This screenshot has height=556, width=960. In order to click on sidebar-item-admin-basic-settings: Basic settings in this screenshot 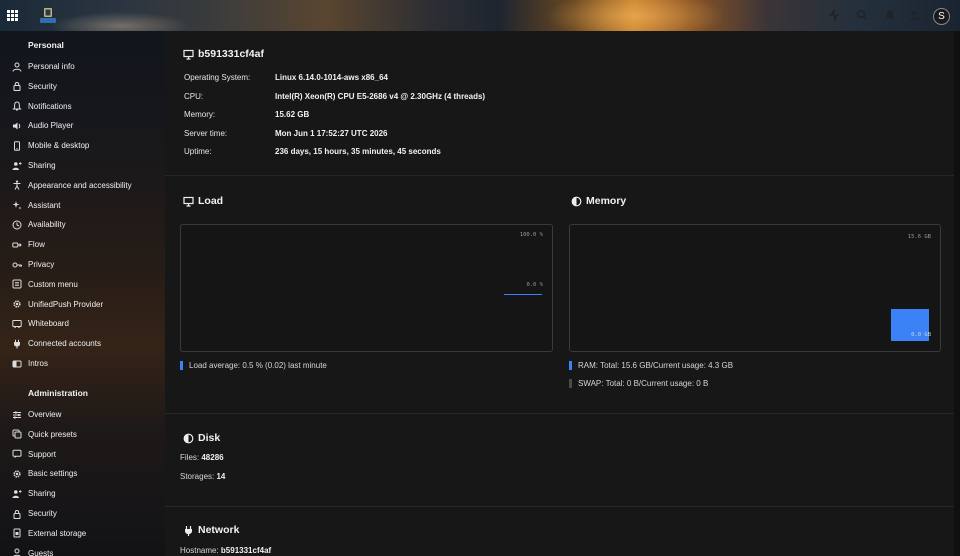, I will do `click(82, 473)`.